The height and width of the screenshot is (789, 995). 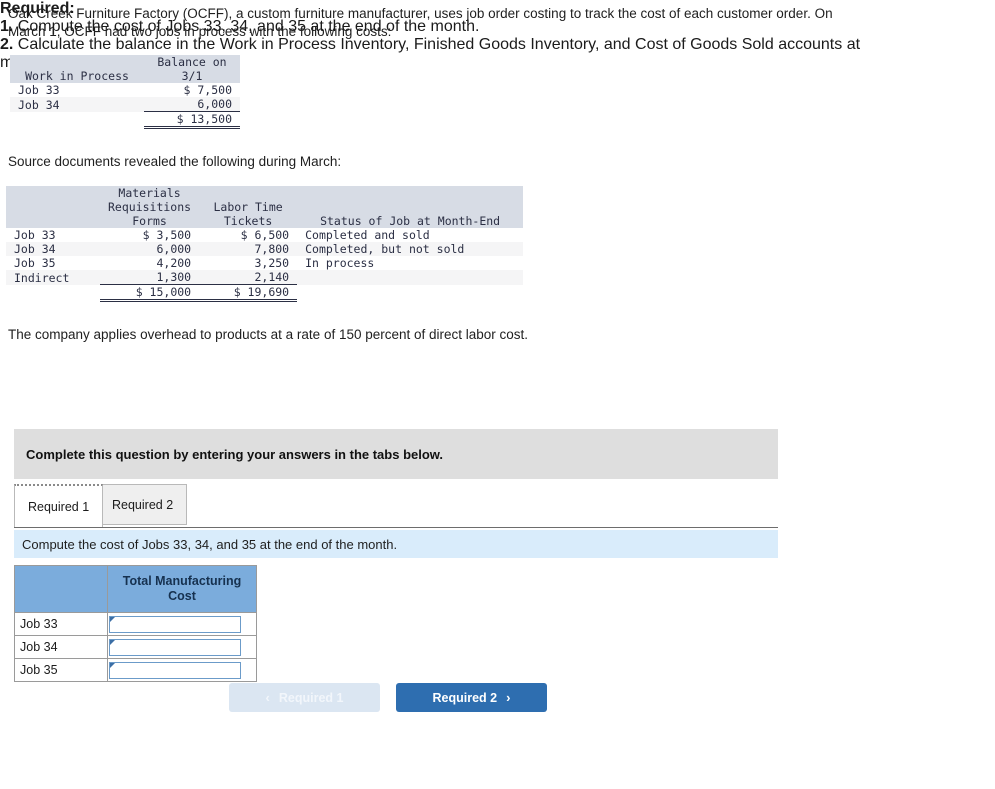 What do you see at coordinates (53, 249) in the screenshot?
I see `src-row-1-label: Job 34` at bounding box center [53, 249].